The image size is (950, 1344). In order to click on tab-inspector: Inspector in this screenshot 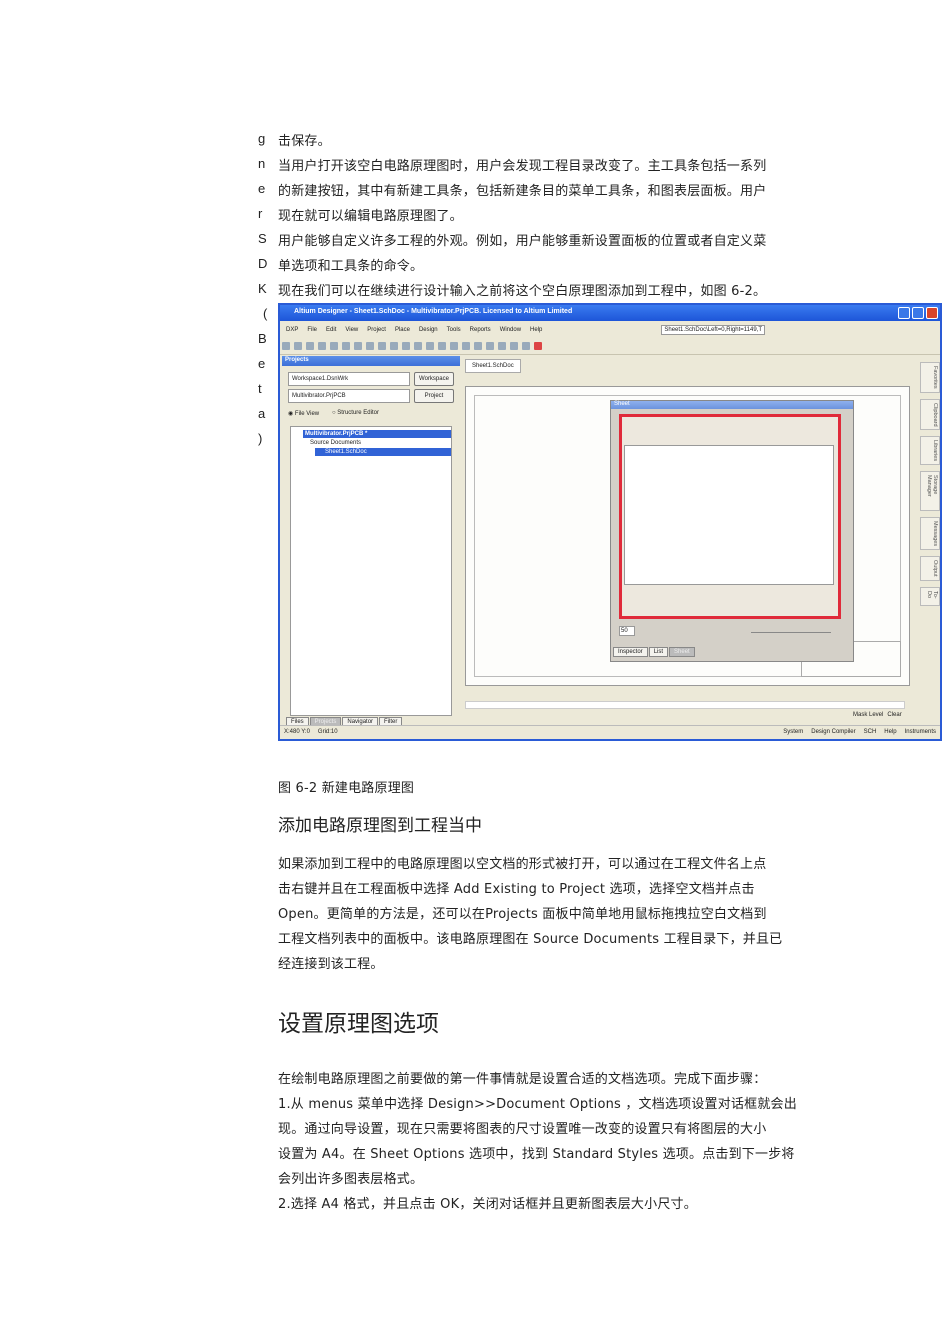, I will do `click(630, 652)`.